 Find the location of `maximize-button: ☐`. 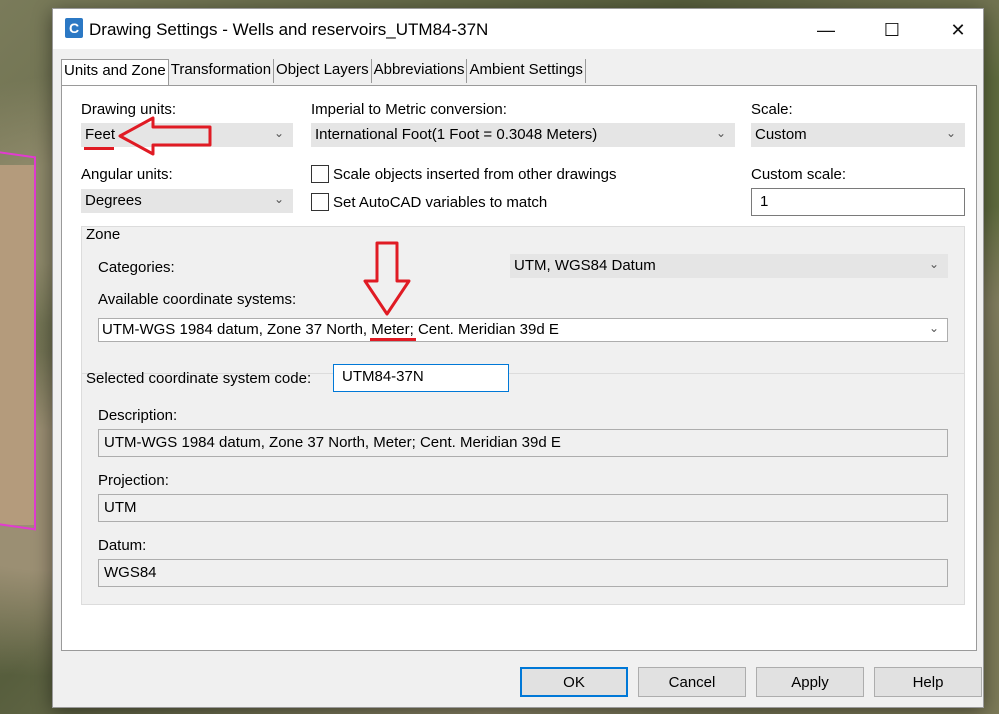

maximize-button: ☐ is located at coordinates (892, 30).